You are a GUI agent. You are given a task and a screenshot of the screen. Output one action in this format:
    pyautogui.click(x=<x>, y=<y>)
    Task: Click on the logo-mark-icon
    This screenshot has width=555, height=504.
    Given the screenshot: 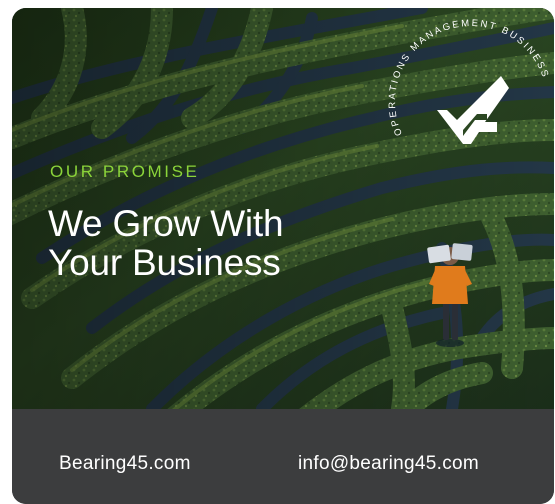 What is the action you would take?
    pyautogui.click(x=473, y=110)
    